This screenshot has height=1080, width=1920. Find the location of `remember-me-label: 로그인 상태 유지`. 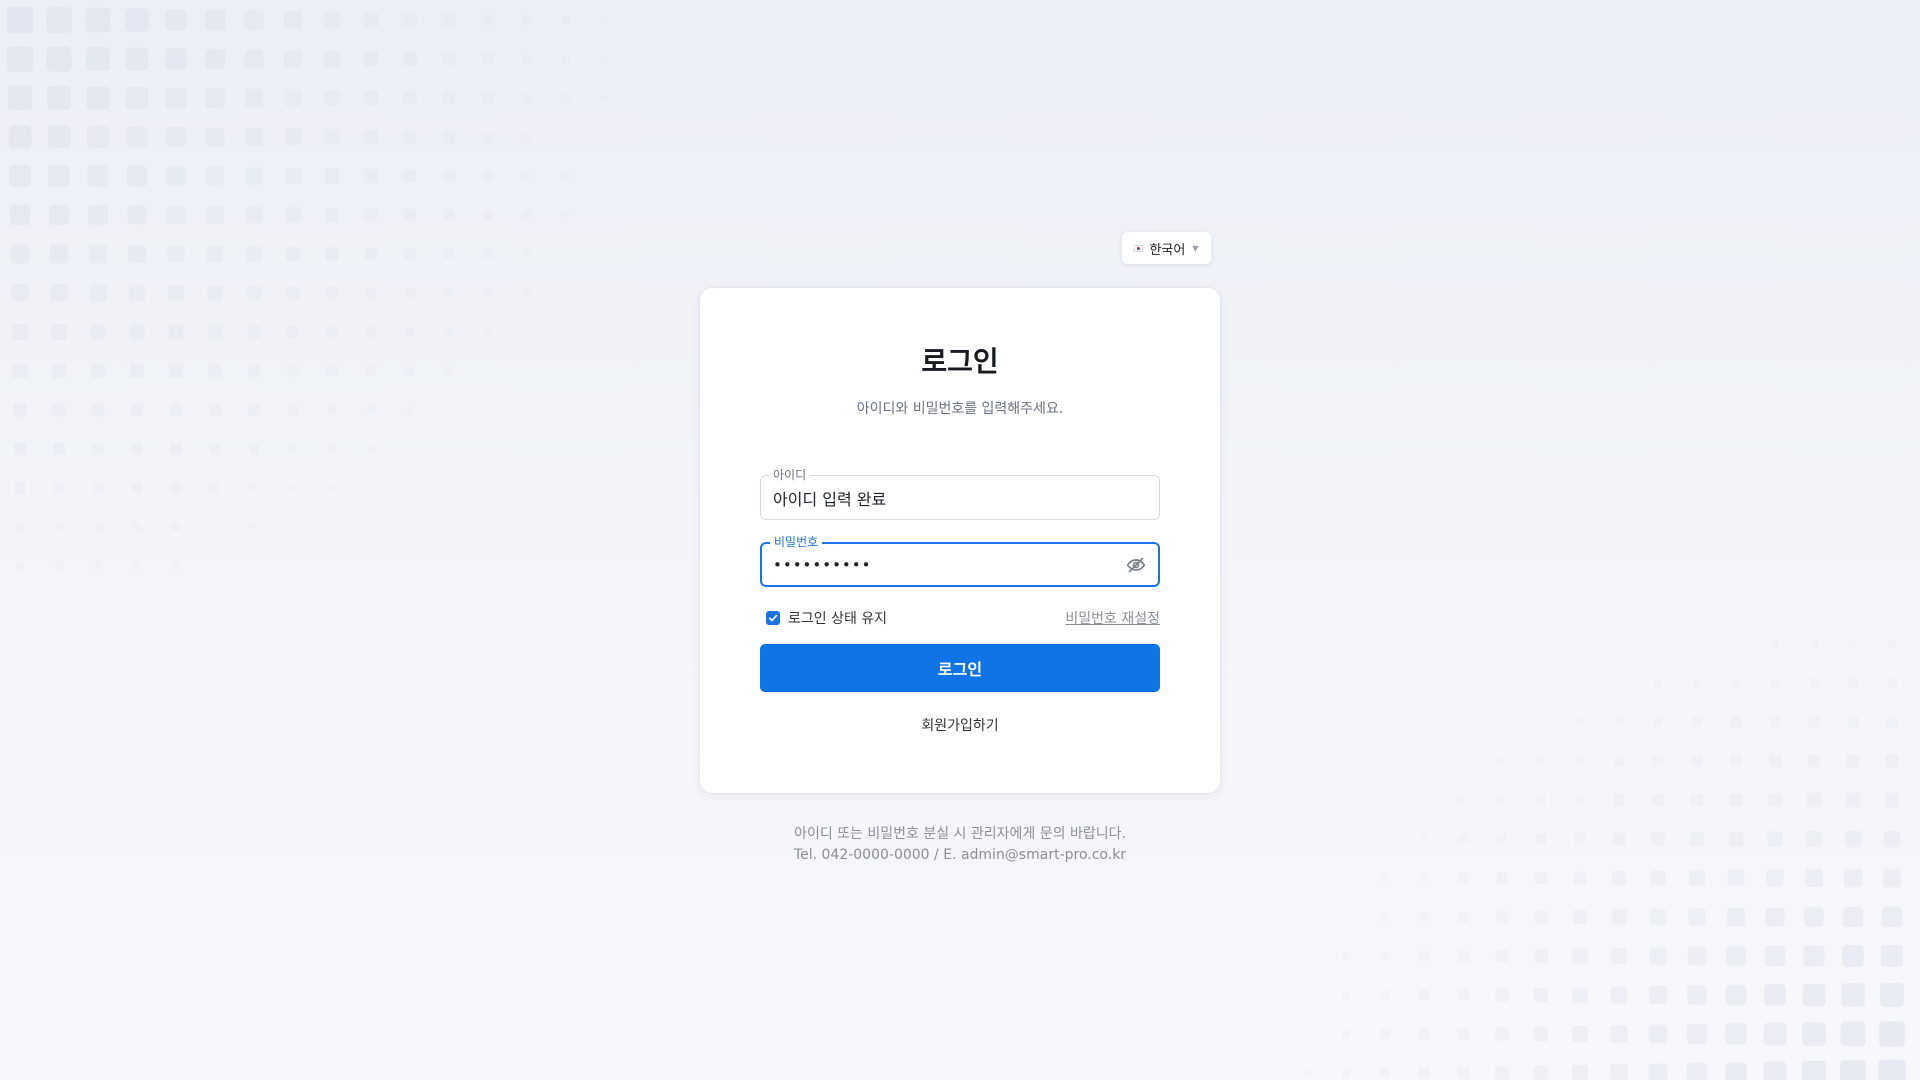

remember-me-label: 로그인 상태 유지 is located at coordinates (838, 619).